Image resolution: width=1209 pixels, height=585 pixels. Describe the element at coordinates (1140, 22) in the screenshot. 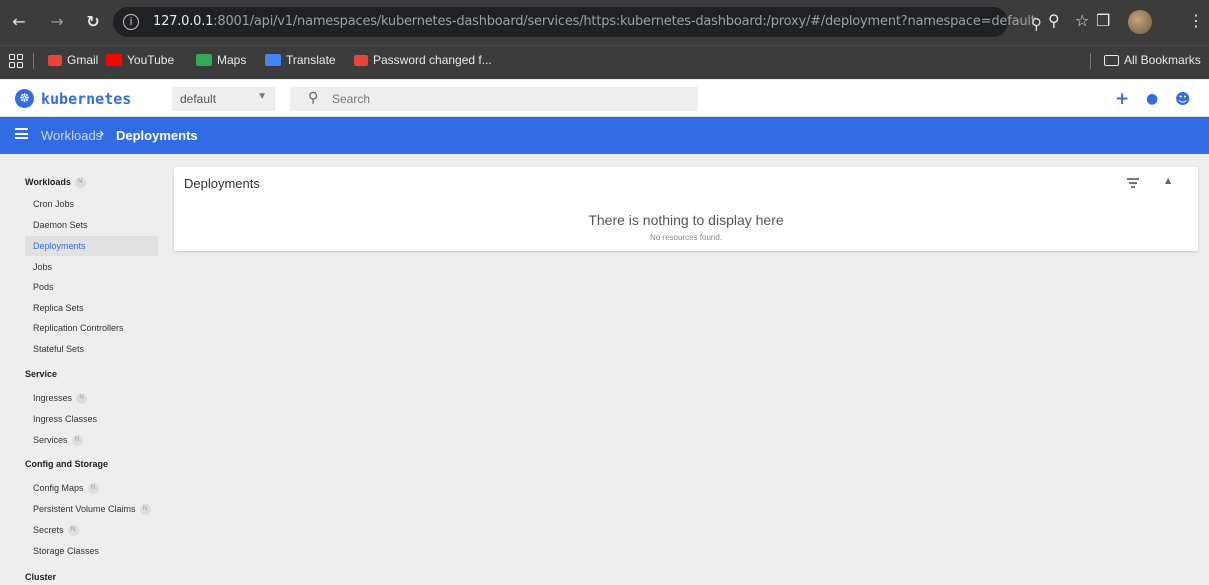

I see `profile-avatar` at that location.